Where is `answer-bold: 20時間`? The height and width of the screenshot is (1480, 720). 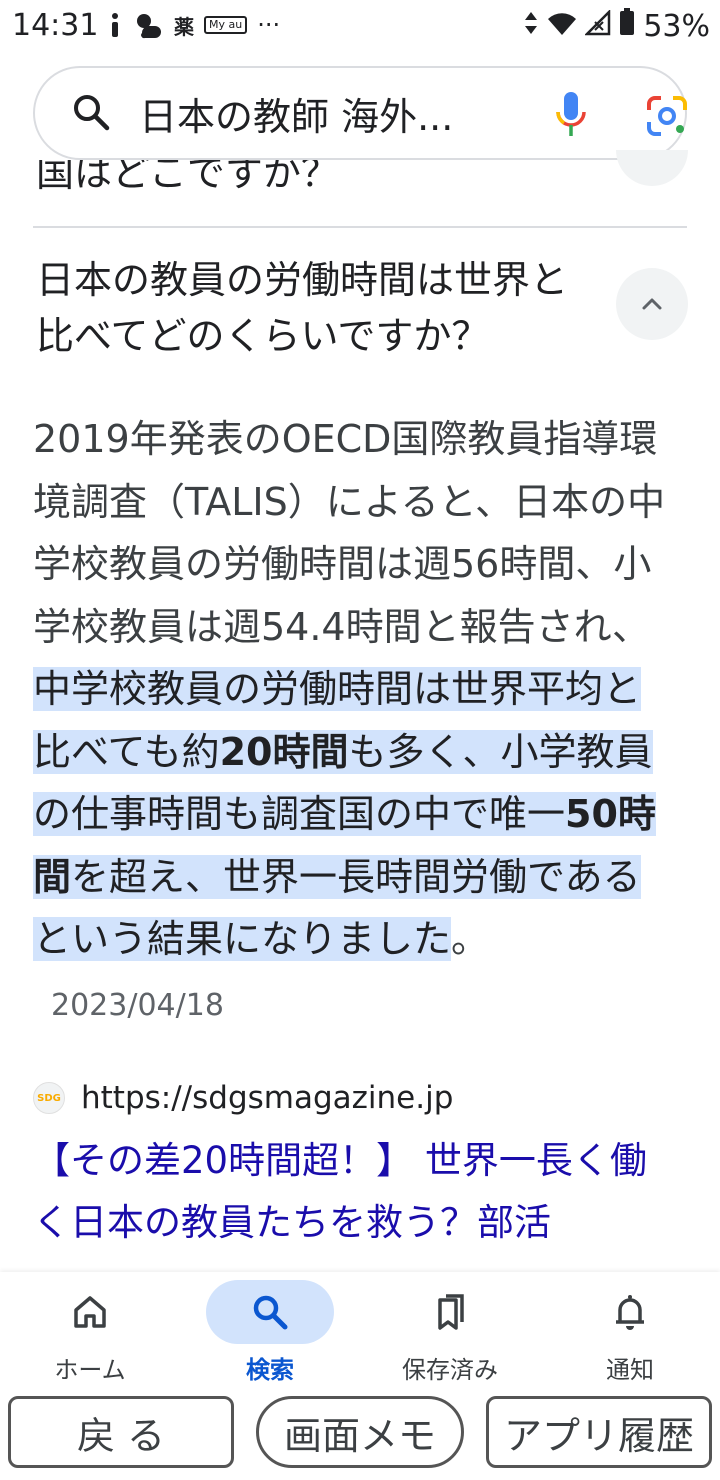
answer-bold: 20時間 is located at coordinates (284, 751).